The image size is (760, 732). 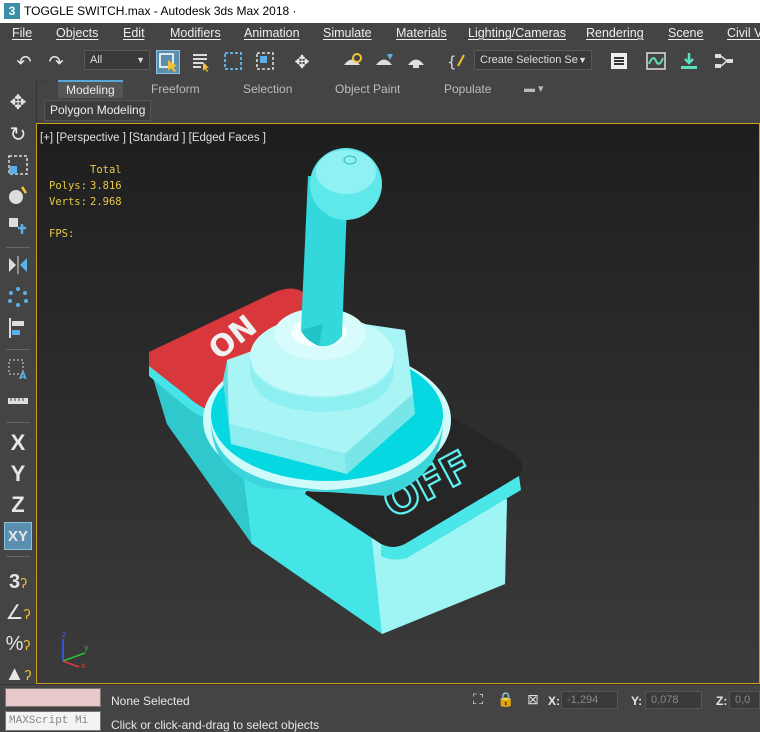 I want to click on schematic-view-icon, so click(x=724, y=62).